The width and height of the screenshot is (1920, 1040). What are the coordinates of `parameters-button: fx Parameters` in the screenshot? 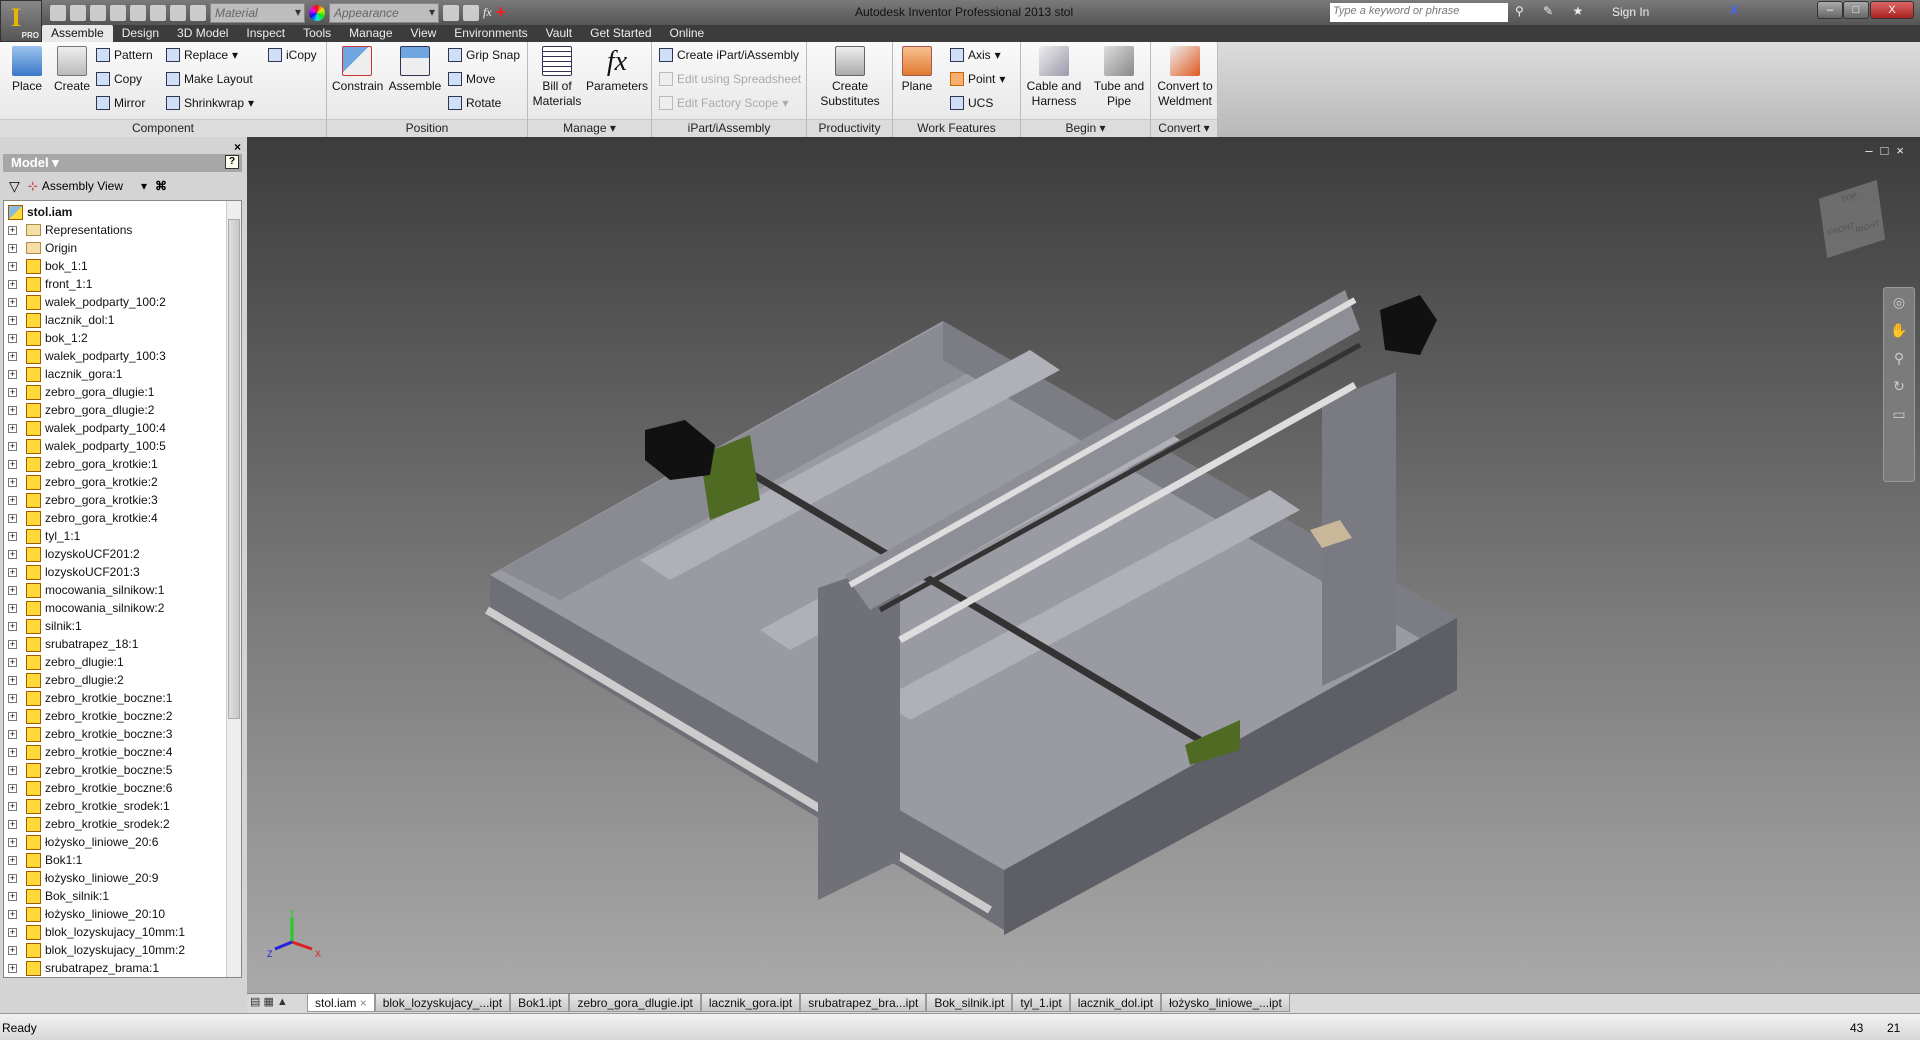 It's located at (617, 70).